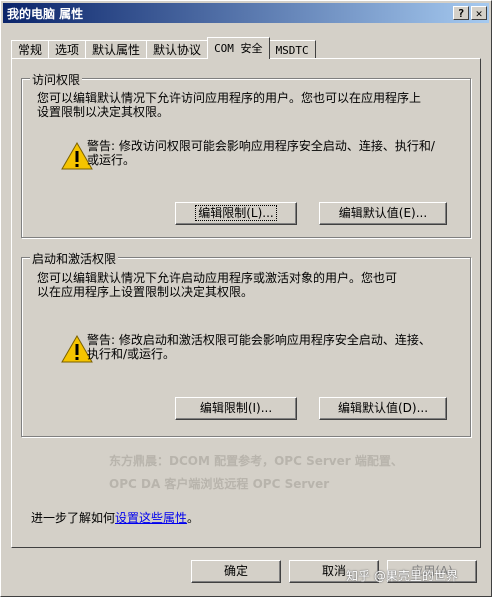  What do you see at coordinates (292, 49) in the screenshot?
I see `tab-msdtc: MSDTC` at bounding box center [292, 49].